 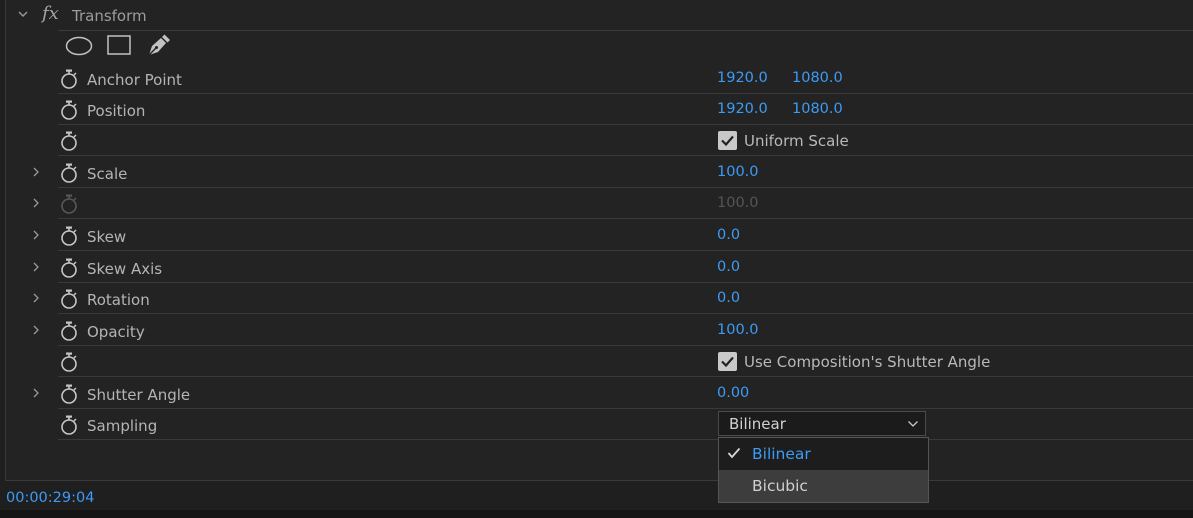 I want to click on menu-item-label: Bilinear, so click(x=781, y=454).